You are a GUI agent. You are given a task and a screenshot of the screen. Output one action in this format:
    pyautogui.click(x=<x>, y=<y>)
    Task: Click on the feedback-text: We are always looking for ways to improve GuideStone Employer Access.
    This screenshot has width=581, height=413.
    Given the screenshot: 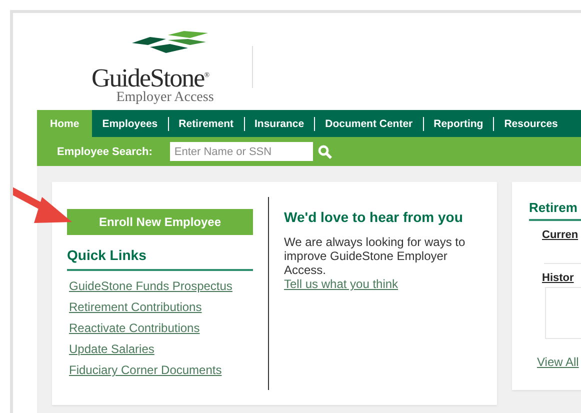 What is the action you would take?
    pyautogui.click(x=375, y=256)
    